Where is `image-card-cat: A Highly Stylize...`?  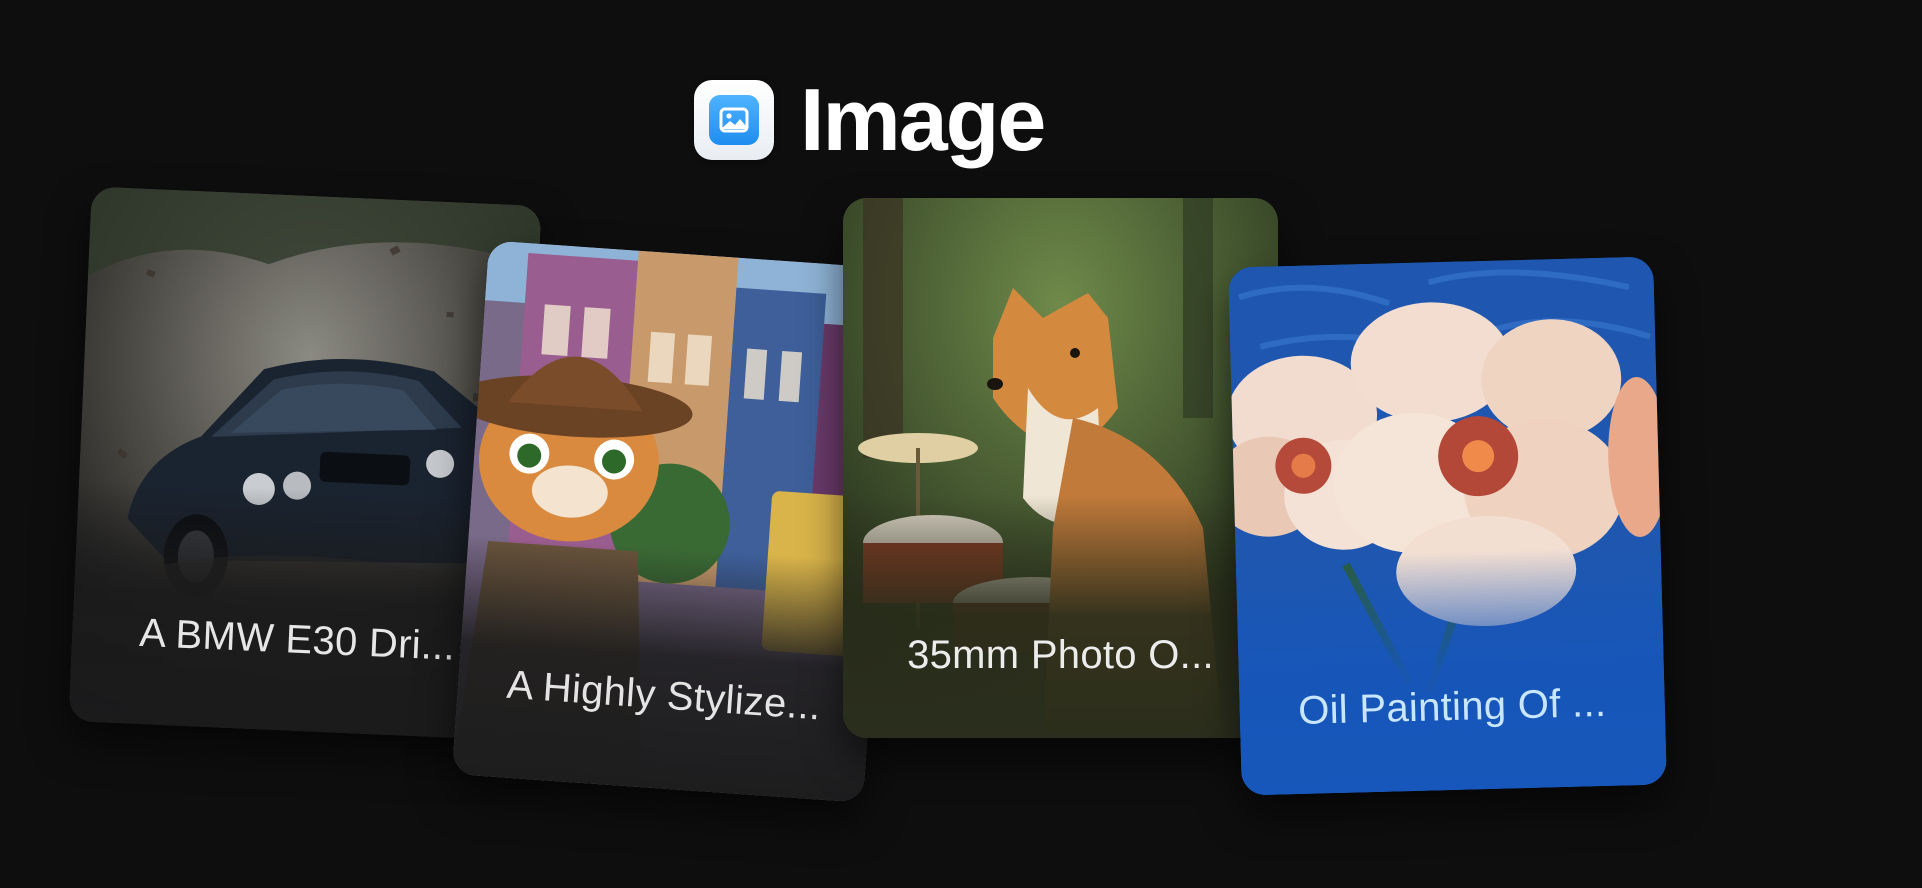 image-card-cat: A Highly Stylize... is located at coordinates (676, 521).